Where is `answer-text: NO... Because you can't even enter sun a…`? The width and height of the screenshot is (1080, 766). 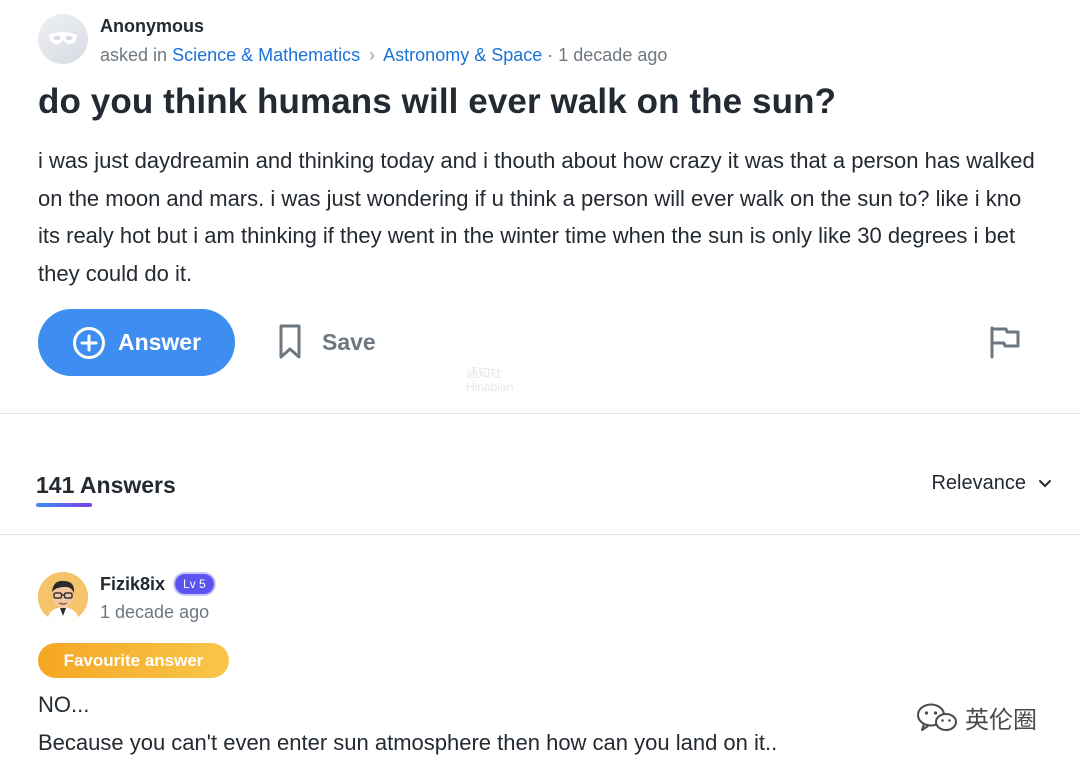 answer-text: NO... Because you can't even enter sun a… is located at coordinates (407, 724).